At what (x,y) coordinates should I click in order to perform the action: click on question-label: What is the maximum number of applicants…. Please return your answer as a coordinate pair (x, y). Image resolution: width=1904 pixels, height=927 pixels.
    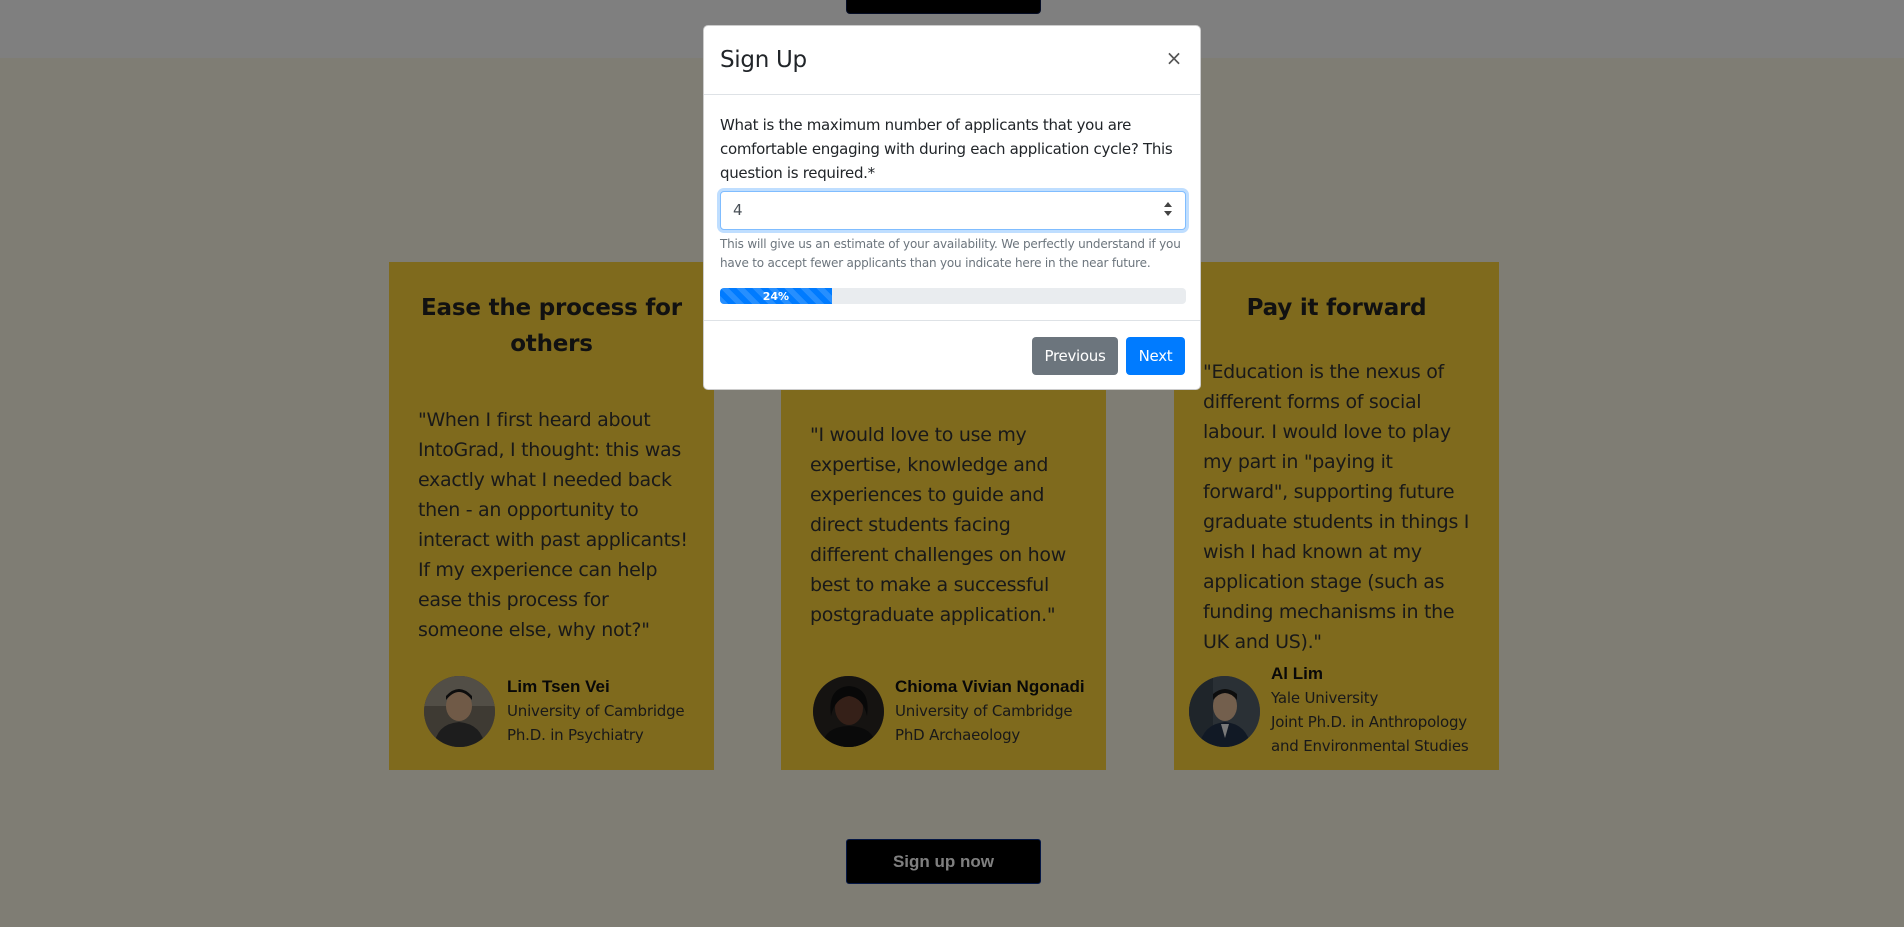
    Looking at the image, I should click on (946, 149).